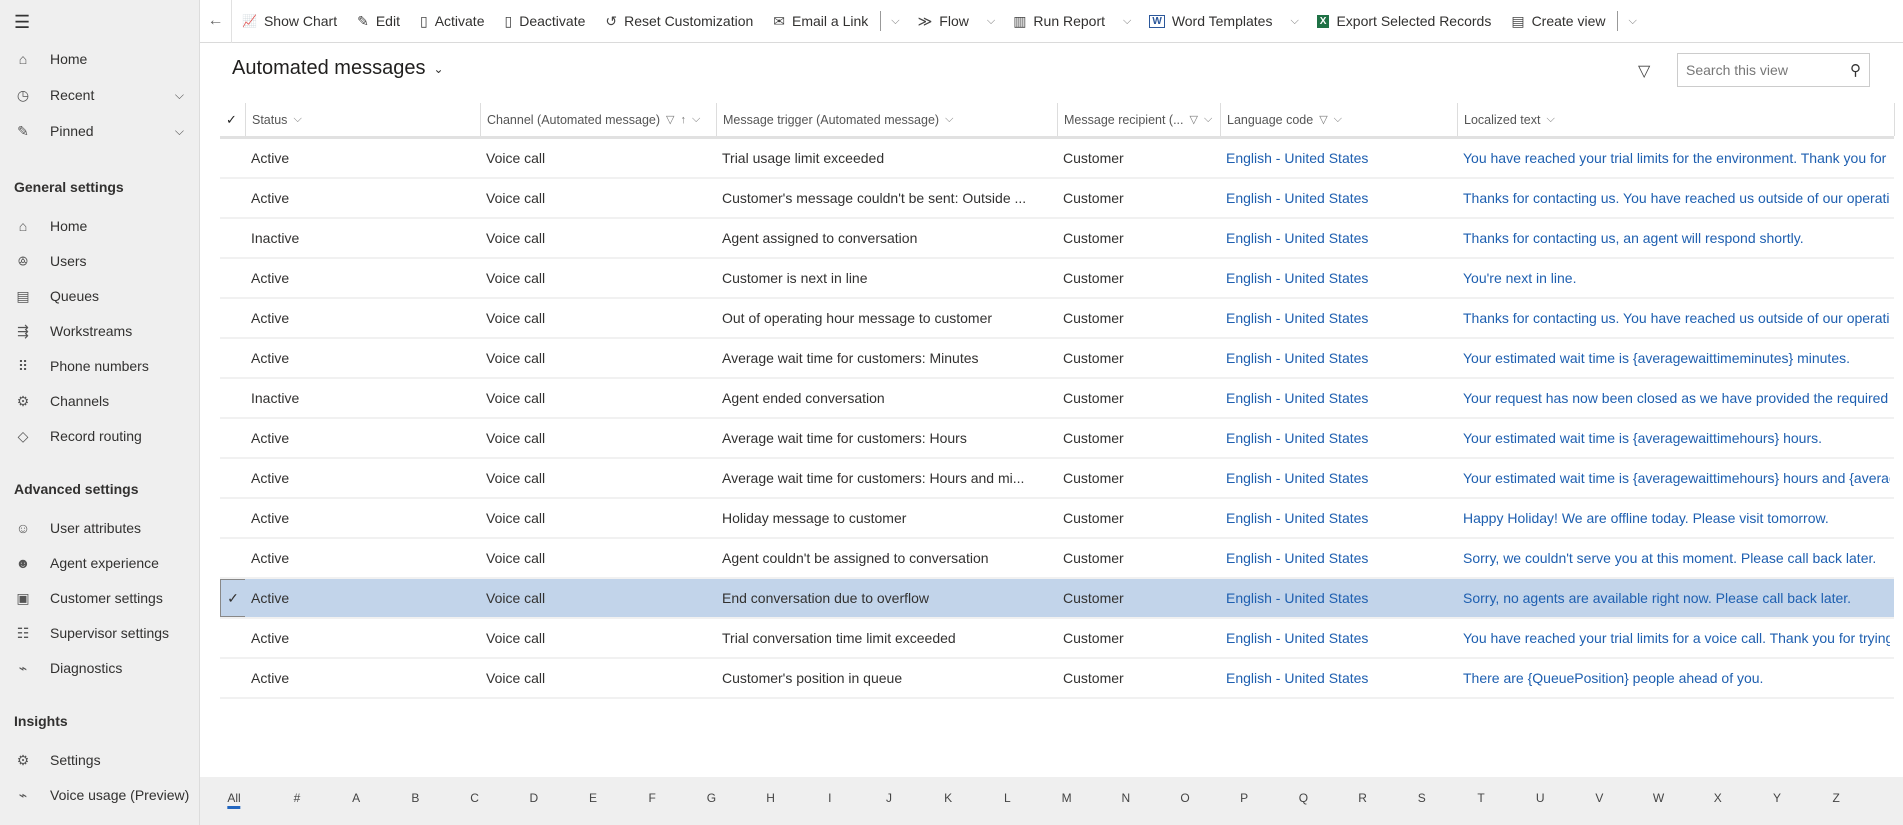  Describe the element at coordinates (1558, 21) in the screenshot. I see `create-view-button: ▤ Create view` at that location.